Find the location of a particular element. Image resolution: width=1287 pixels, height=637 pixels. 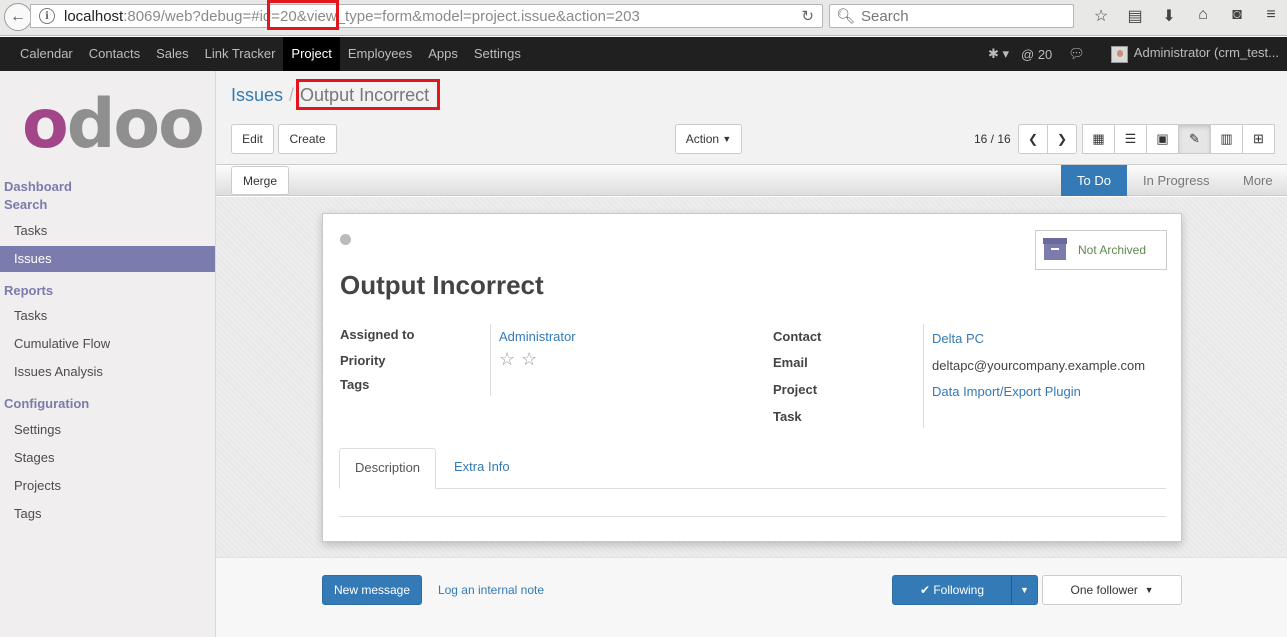

tab-description: Description is located at coordinates (388, 468).